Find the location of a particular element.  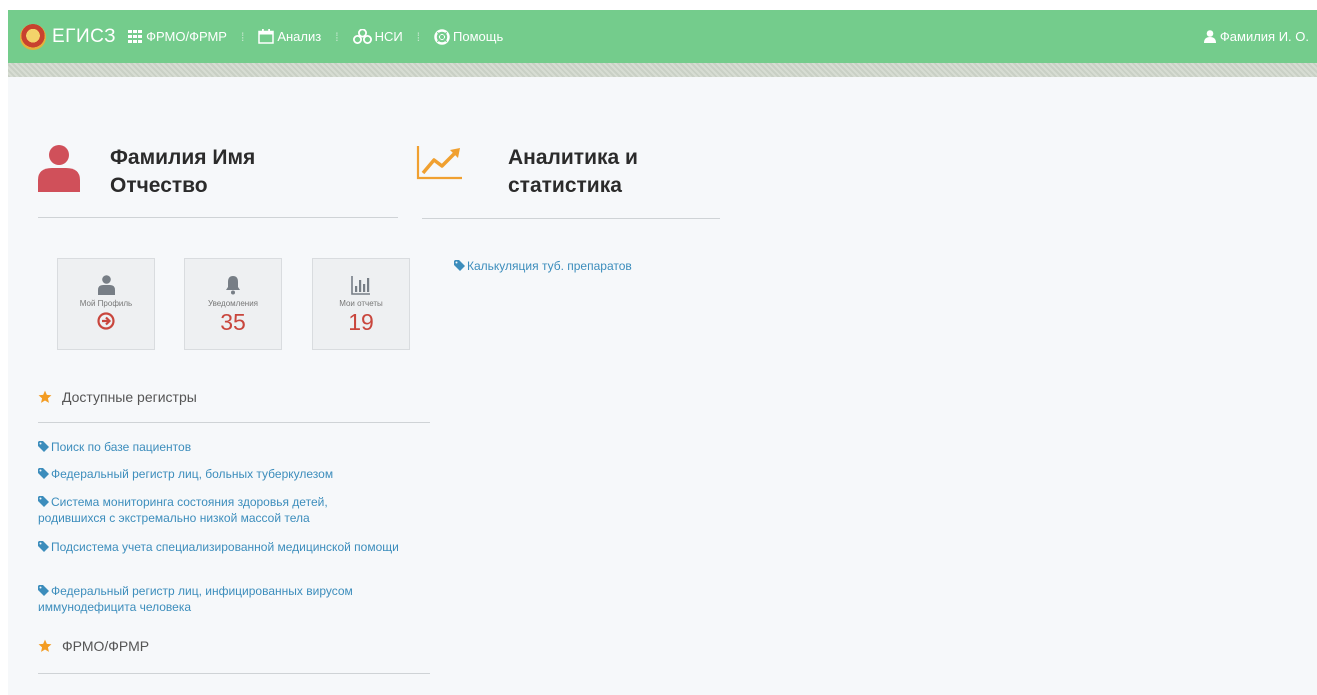

nav-item-label: Анализ is located at coordinates (299, 36).